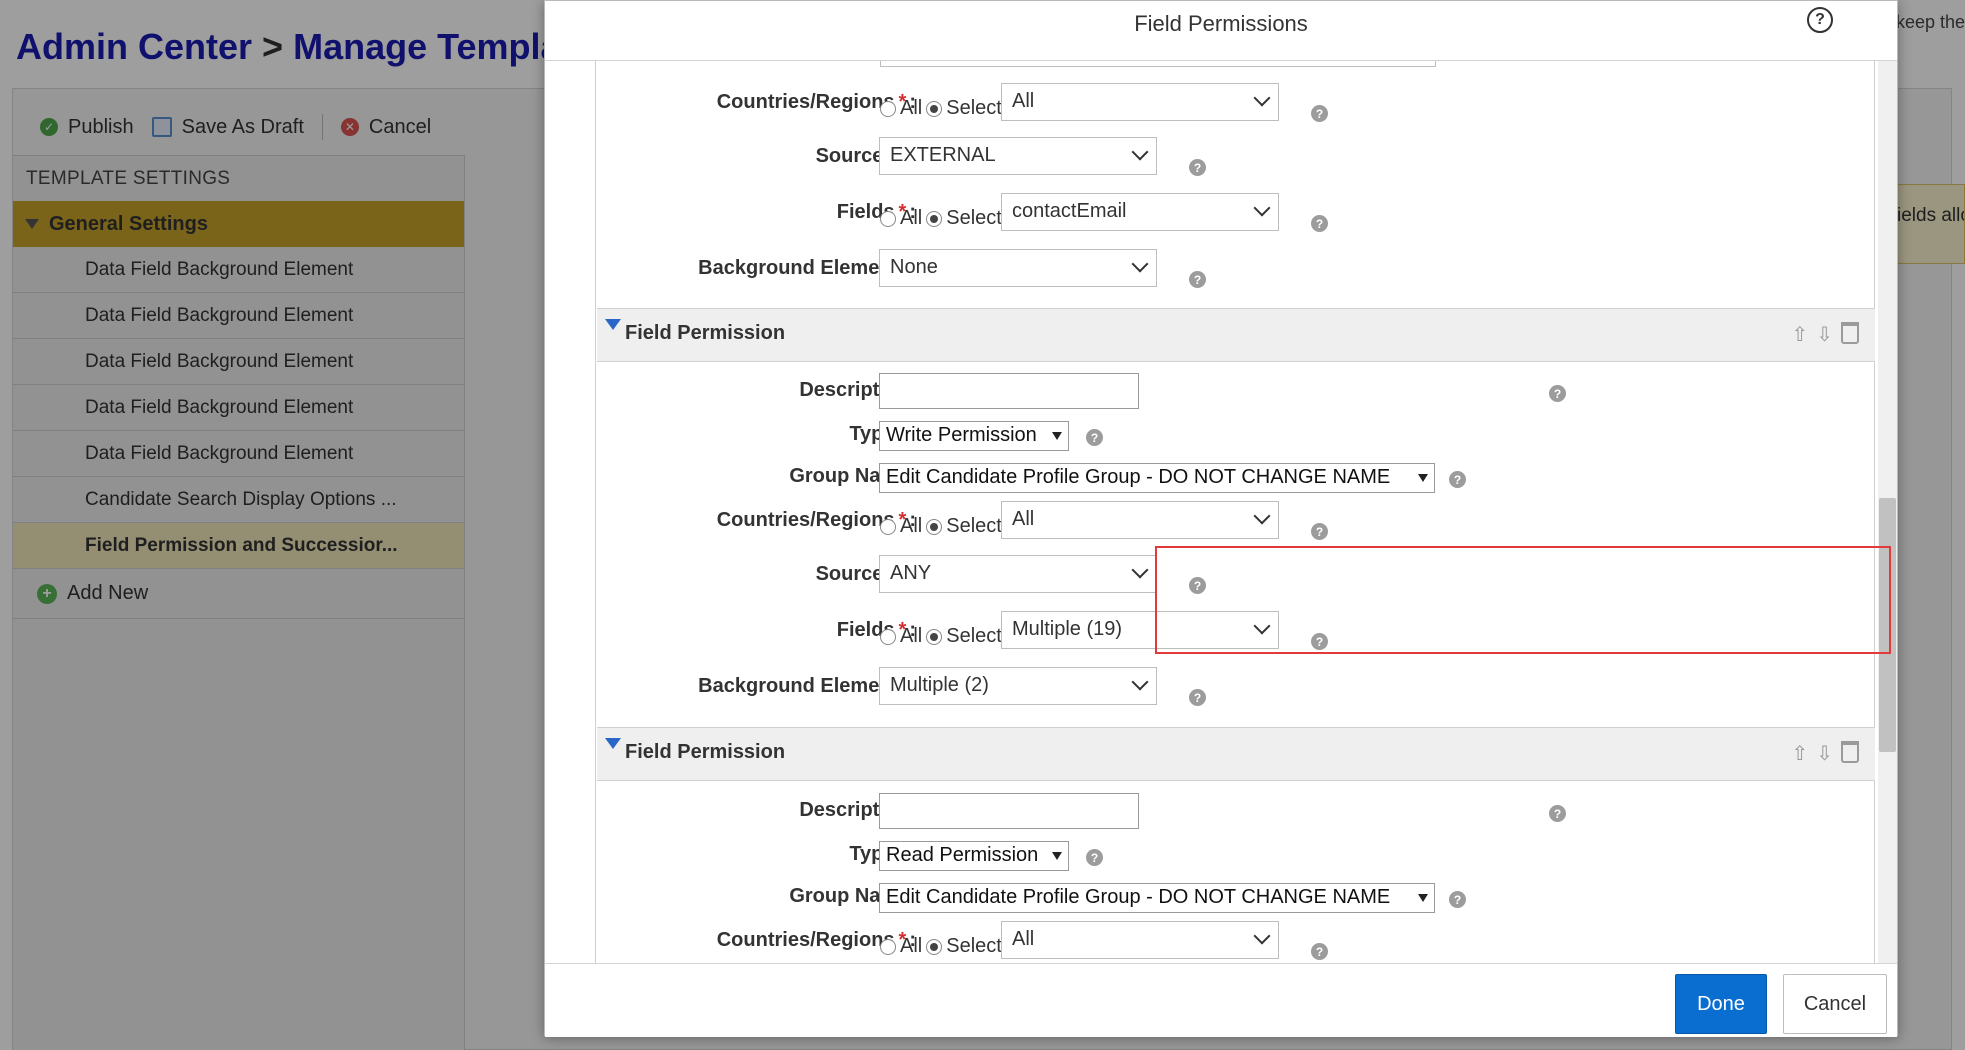 The width and height of the screenshot is (1965, 1050). Describe the element at coordinates (1140, 630) in the screenshot. I see `fields-select: Multiple (19)` at that location.